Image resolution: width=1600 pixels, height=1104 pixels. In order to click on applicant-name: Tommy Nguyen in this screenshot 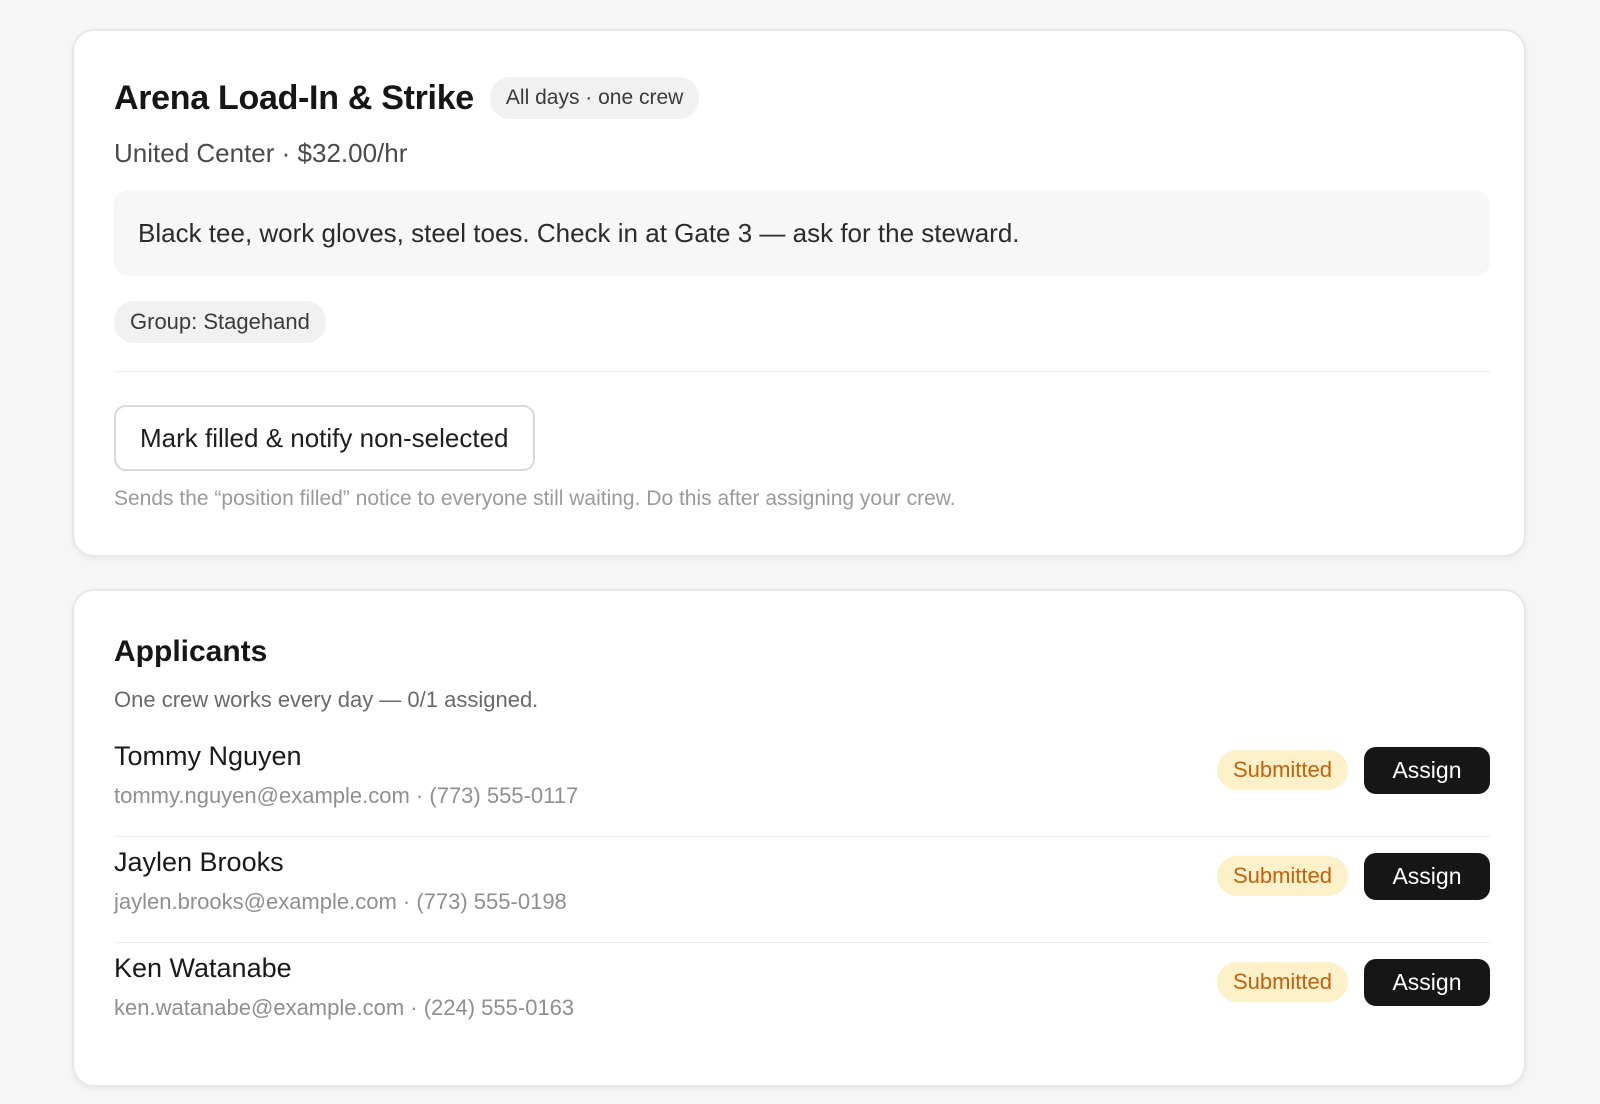, I will do `click(208, 756)`.